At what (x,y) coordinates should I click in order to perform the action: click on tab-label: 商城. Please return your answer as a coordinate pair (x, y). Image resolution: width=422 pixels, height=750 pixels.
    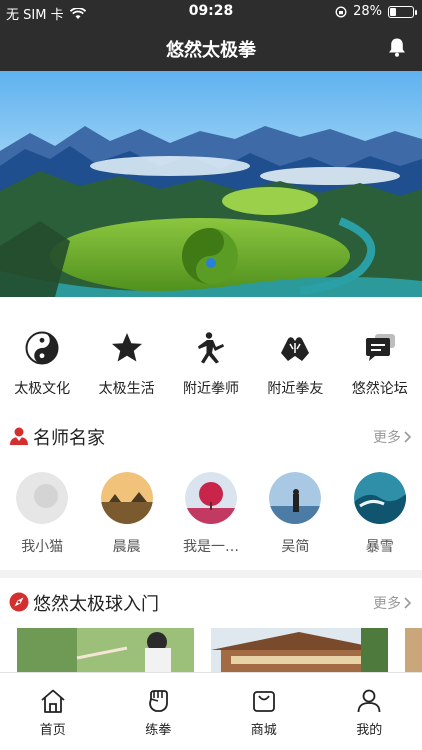
    Looking at the image, I should click on (263, 730).